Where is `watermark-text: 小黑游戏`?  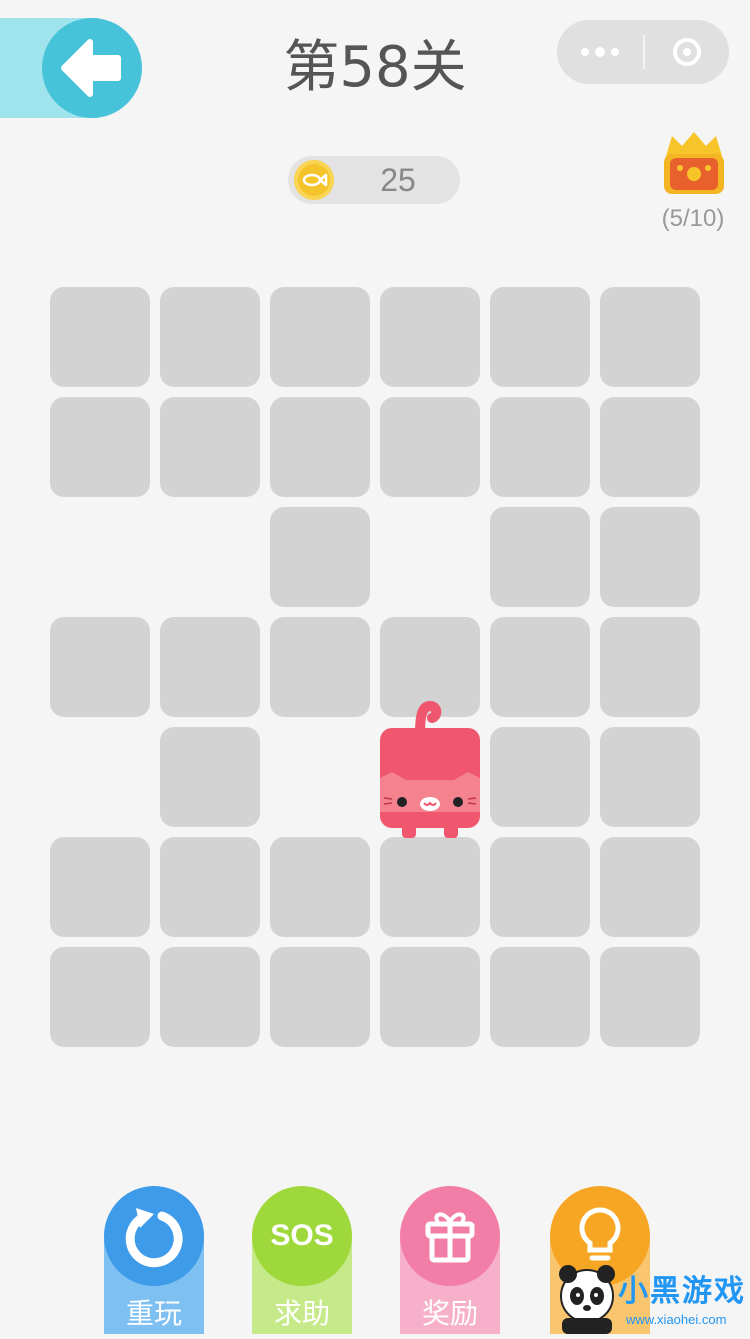 watermark-text: 小黑游戏 is located at coordinates (682, 1291).